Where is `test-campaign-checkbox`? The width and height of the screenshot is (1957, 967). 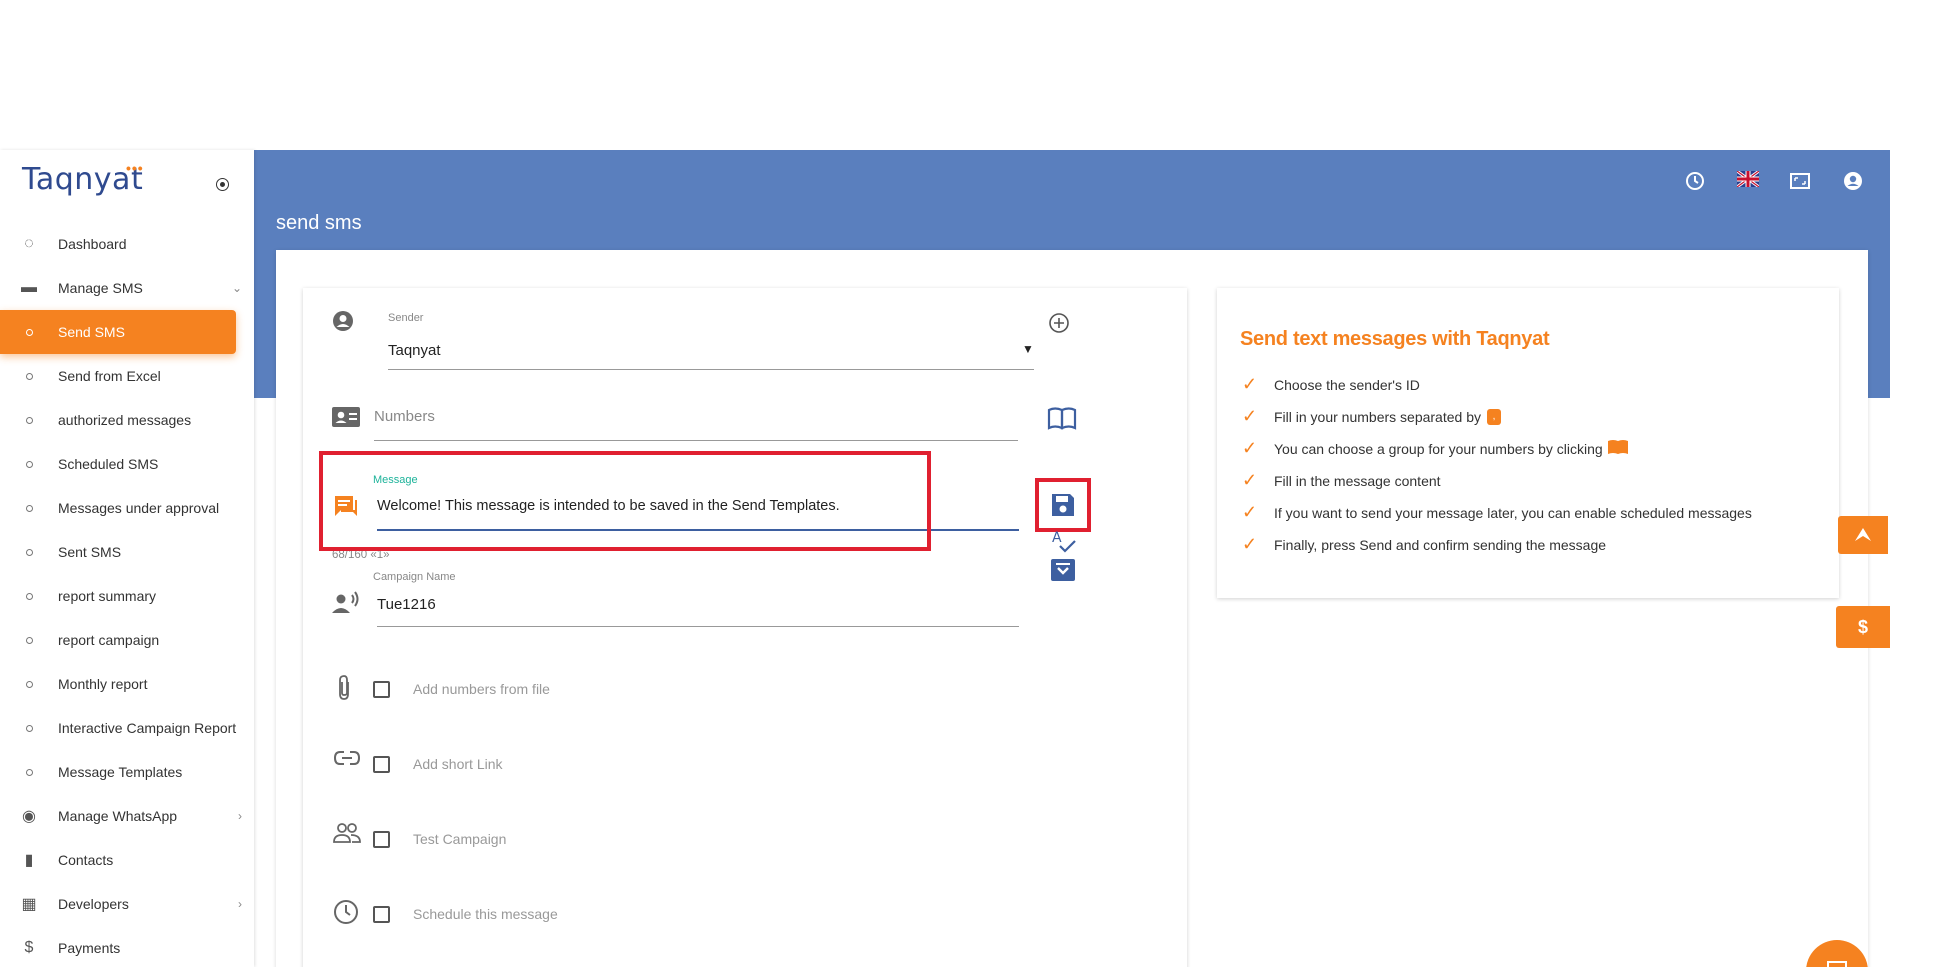
test-campaign-checkbox is located at coordinates (381, 839).